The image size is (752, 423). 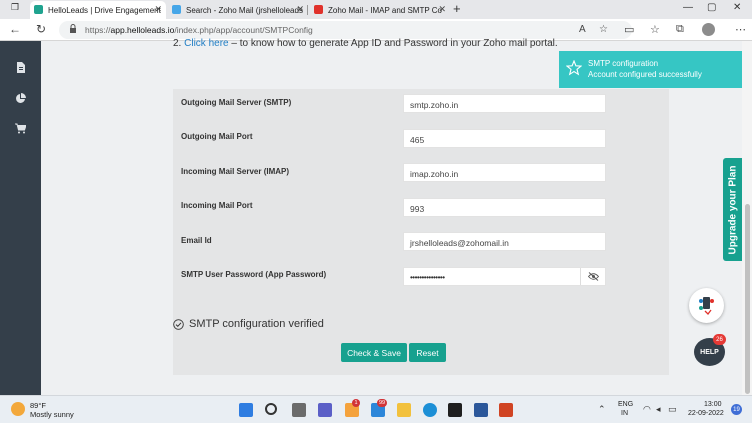 What do you see at coordinates (504, 138) in the screenshot?
I see `smtp-port-input: 465` at bounding box center [504, 138].